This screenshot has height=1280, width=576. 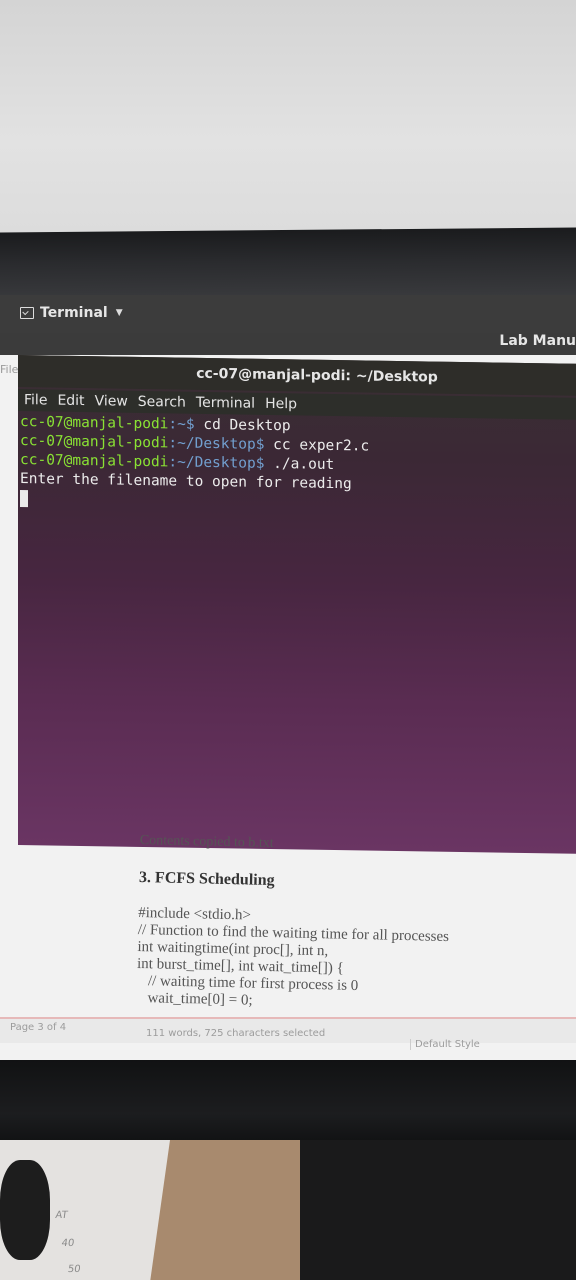 I want to click on app-menu-label: Terminal, so click(x=74, y=313).